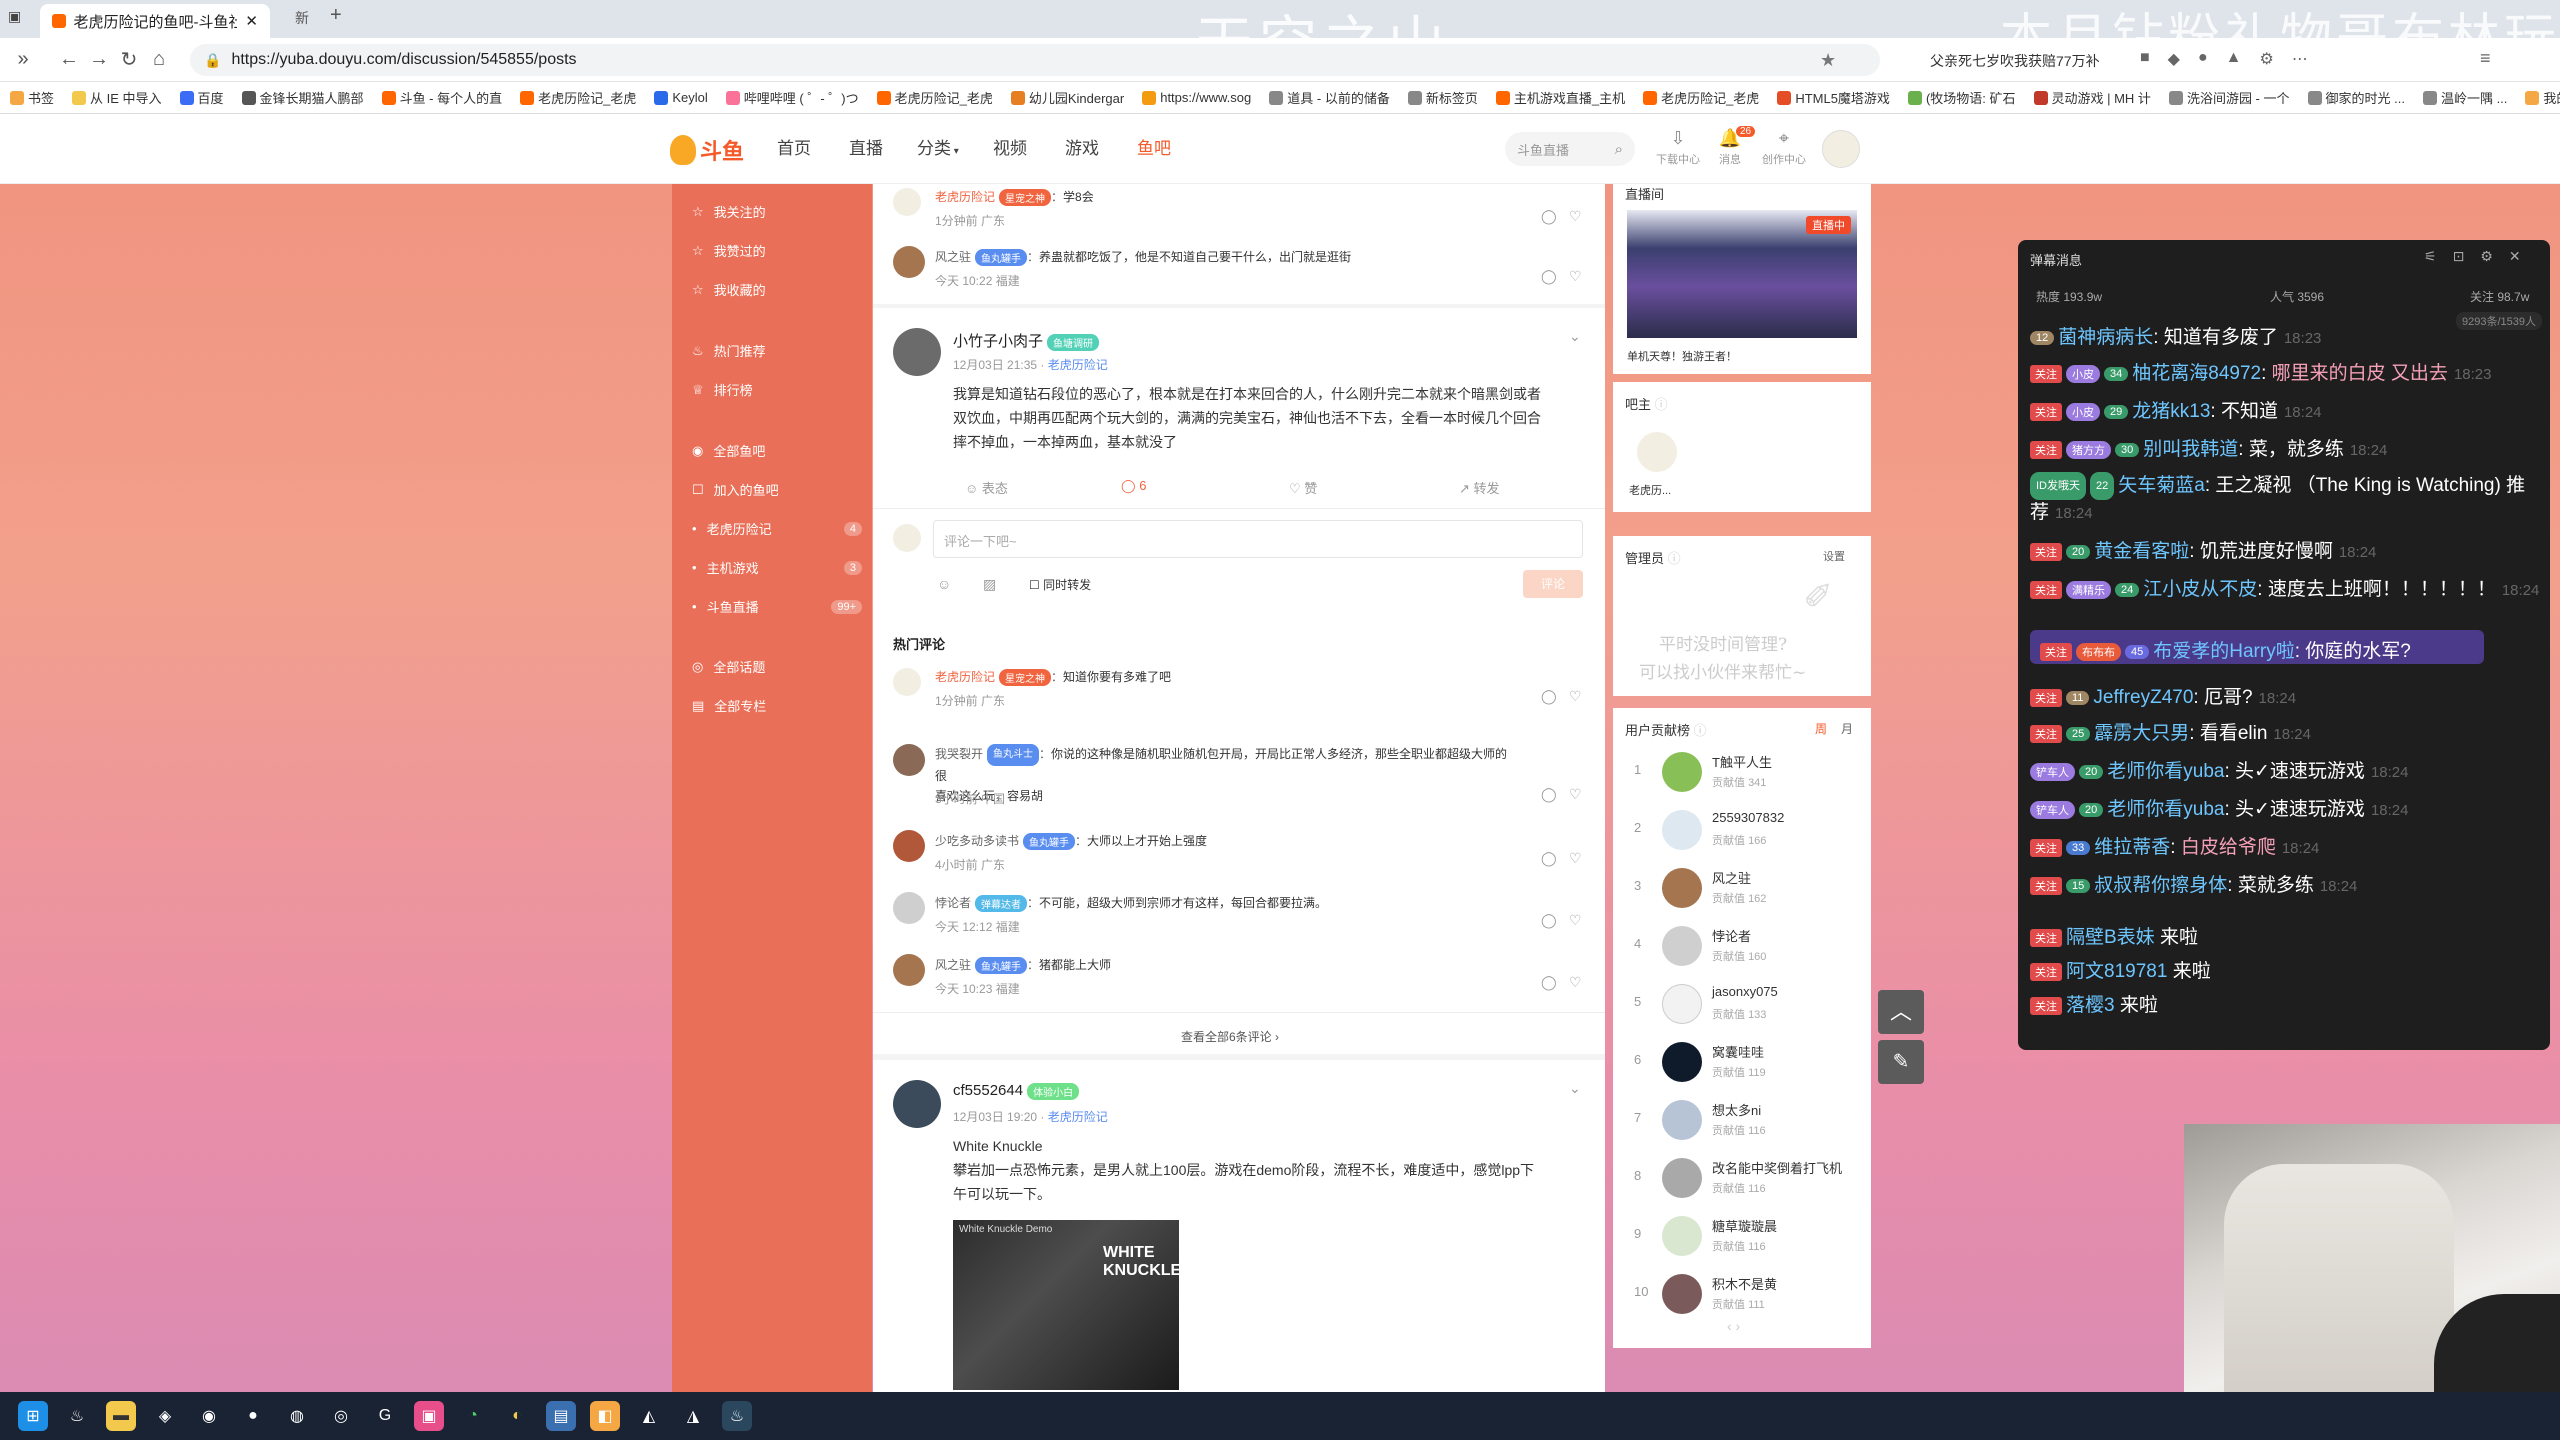  I want to click on share-button: ↗ 转发, so click(1479, 487).